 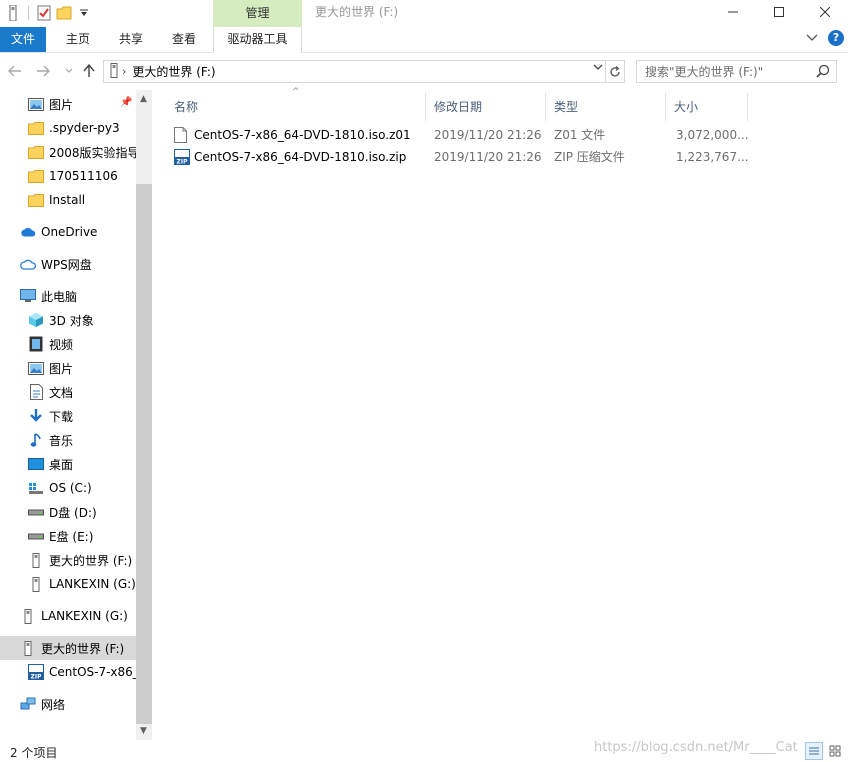 I want to click on properties-icon, so click(x=44, y=13).